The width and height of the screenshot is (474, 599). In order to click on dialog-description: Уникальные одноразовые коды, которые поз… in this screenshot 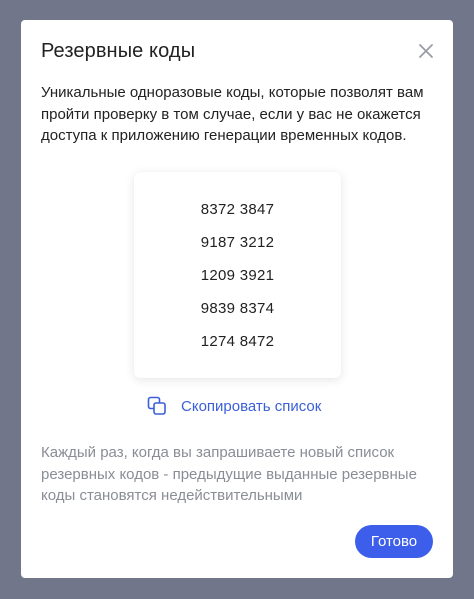, I will do `click(232, 114)`.